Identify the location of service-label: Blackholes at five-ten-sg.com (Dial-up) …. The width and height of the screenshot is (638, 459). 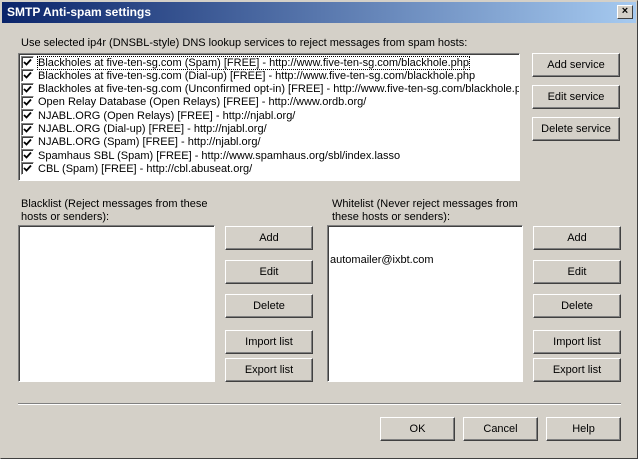
(257, 75).